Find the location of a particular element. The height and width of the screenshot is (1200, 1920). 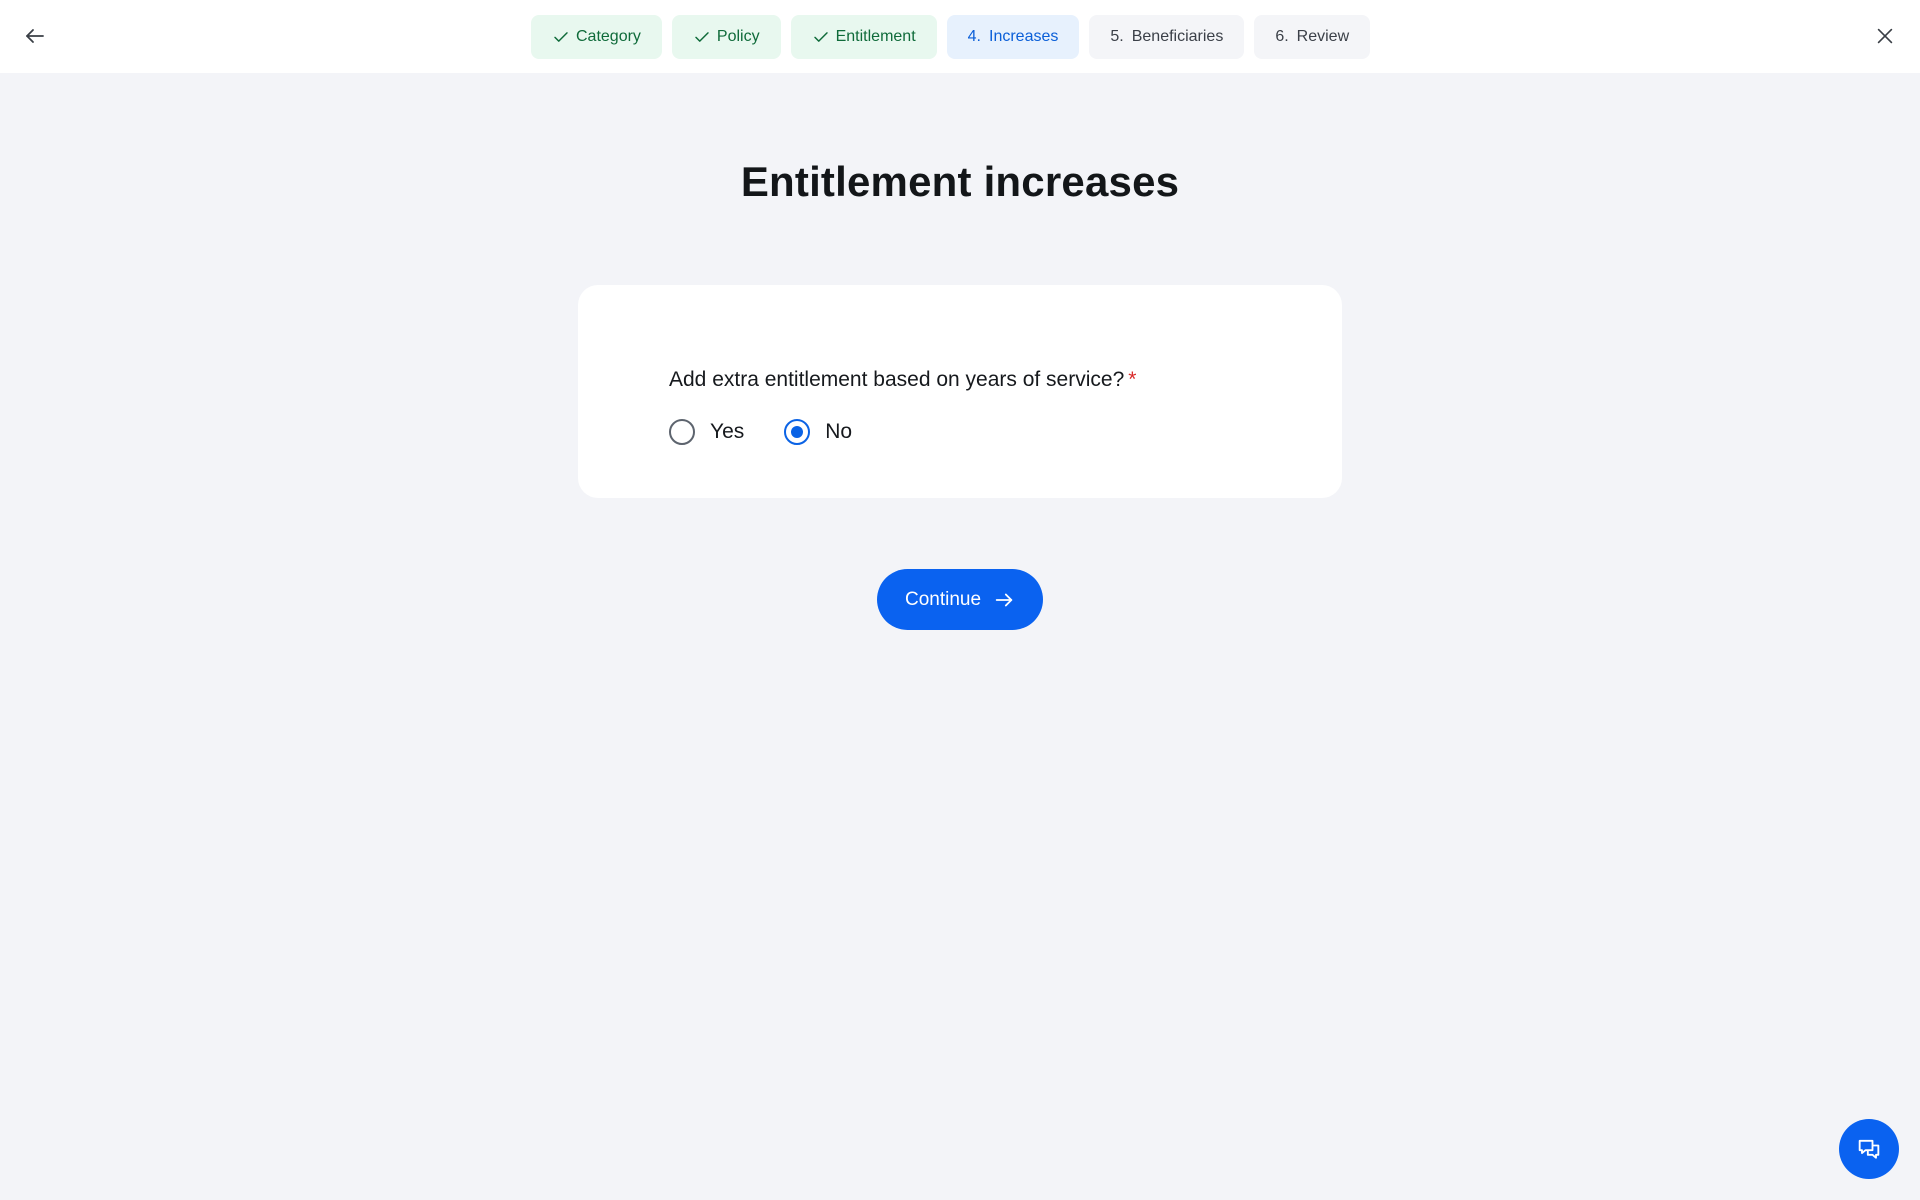

step-number: 4. is located at coordinates (974, 36).